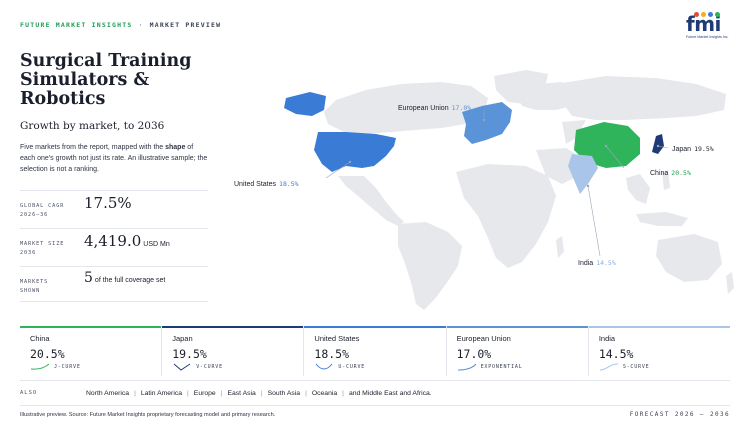 The image size is (750, 421). Describe the element at coordinates (390, 393) in the screenshot. I see `region-link-middle-east-africa: and Middle East and Africa.` at that location.